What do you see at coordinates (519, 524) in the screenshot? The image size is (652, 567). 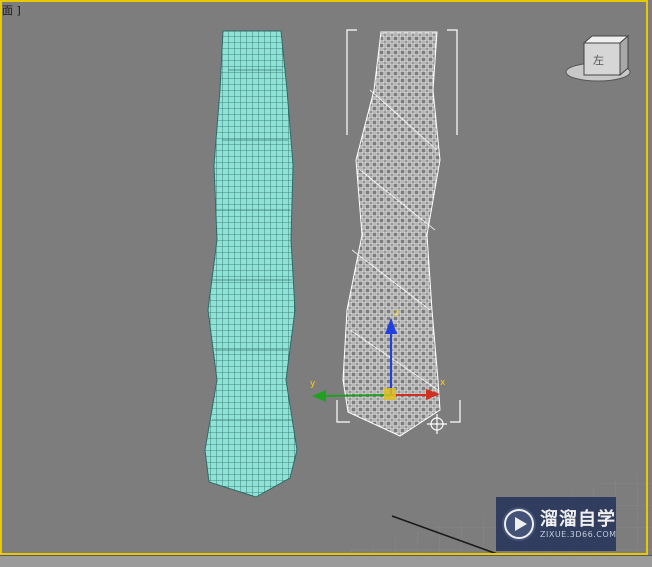 I see `play-icon` at bounding box center [519, 524].